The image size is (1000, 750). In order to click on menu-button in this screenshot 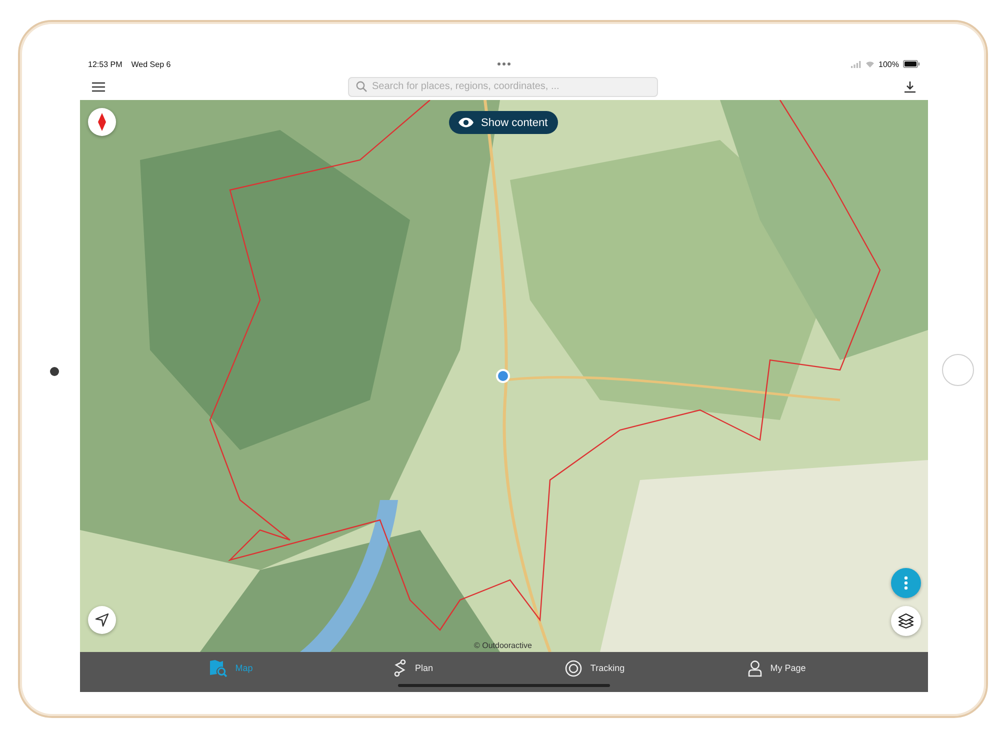, I will do `click(98, 87)`.